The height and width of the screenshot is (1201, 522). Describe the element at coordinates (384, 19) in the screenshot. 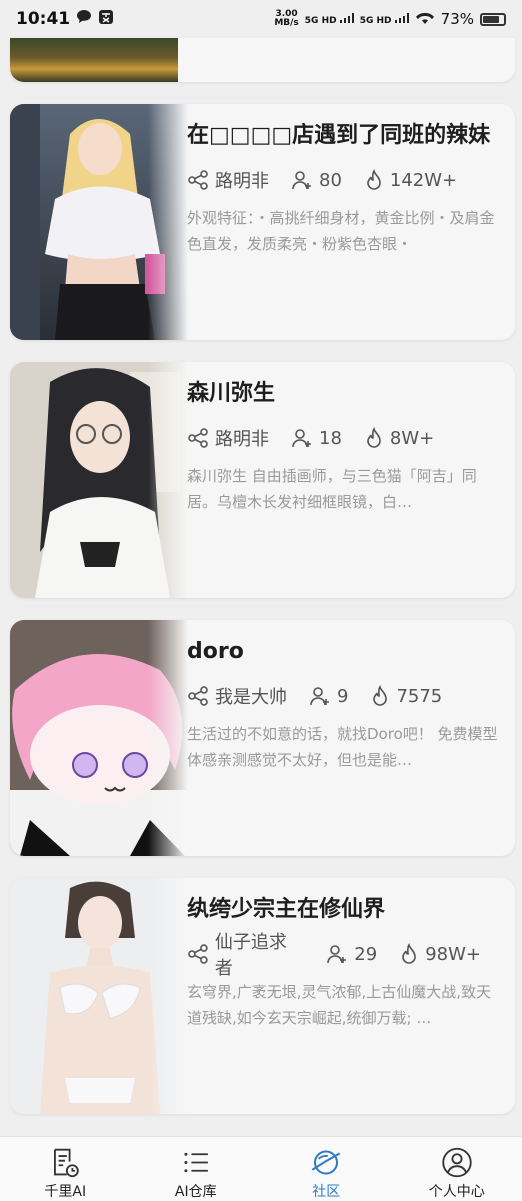

I see `signal-2: 5G HD` at that location.